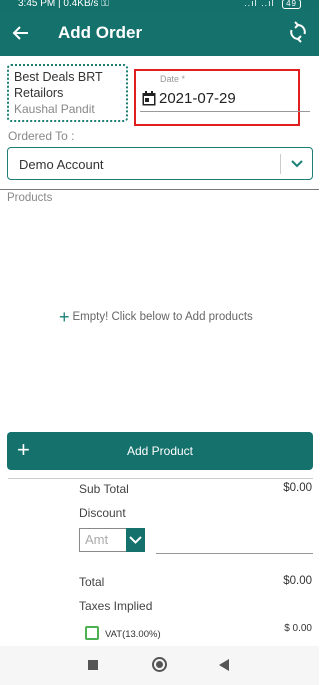 Image resolution: width=320 pixels, height=685 pixels. Describe the element at coordinates (92, 633) in the screenshot. I see `vat-checkbox` at that location.